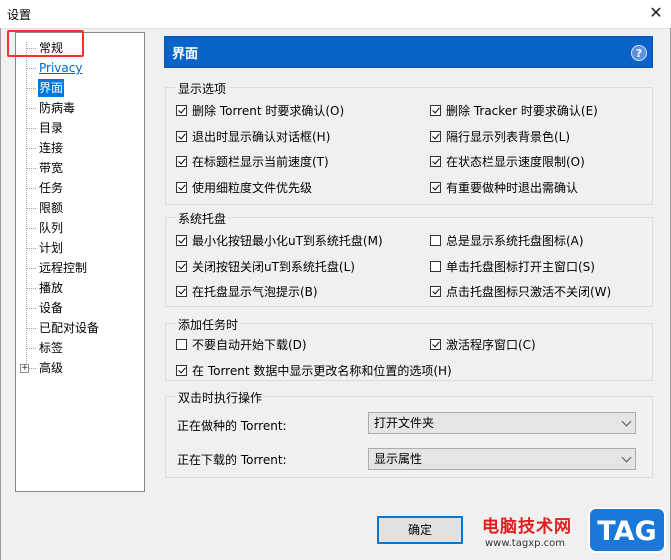 Image resolution: width=671 pixels, height=560 pixels. I want to click on tree-item-label: 标签, so click(51, 348).